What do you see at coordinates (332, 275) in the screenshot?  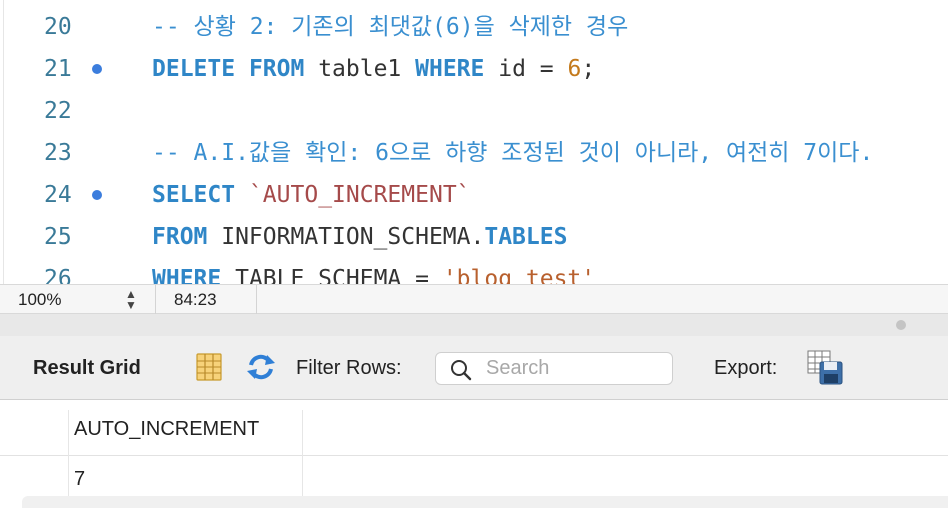 I see `code-token: TABLE_SCHEMA =` at bounding box center [332, 275].